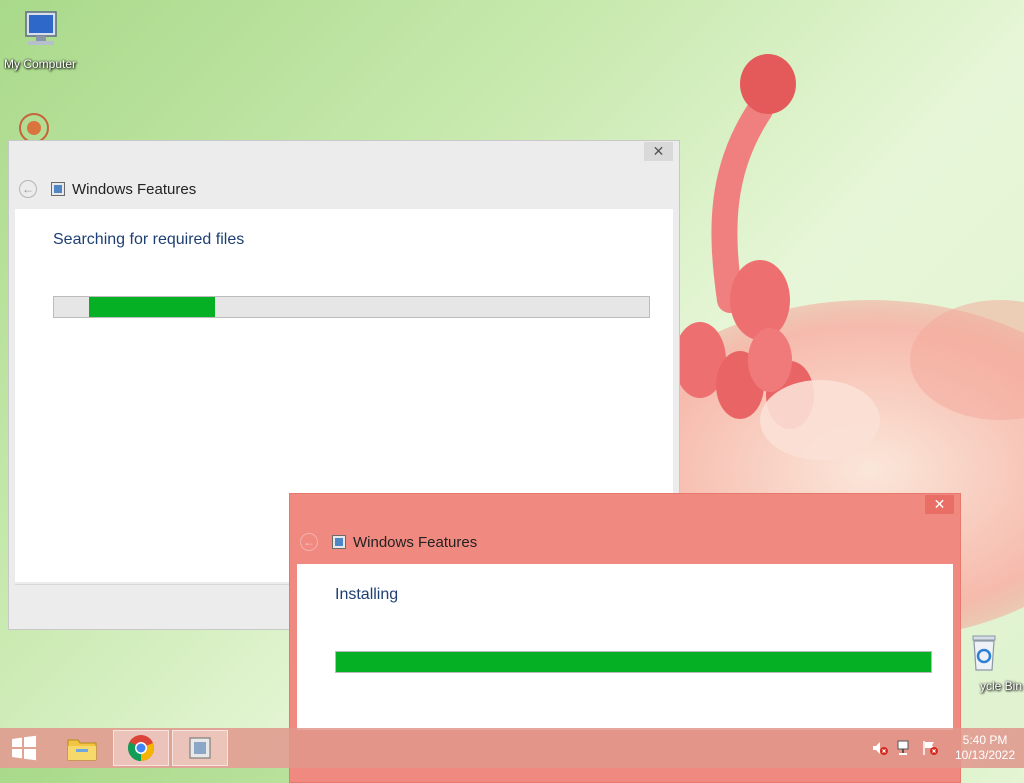 This screenshot has height=783, width=1024. What do you see at coordinates (512, 748) in the screenshot?
I see `taskbar: 5:40 PM 10/13/2022` at bounding box center [512, 748].